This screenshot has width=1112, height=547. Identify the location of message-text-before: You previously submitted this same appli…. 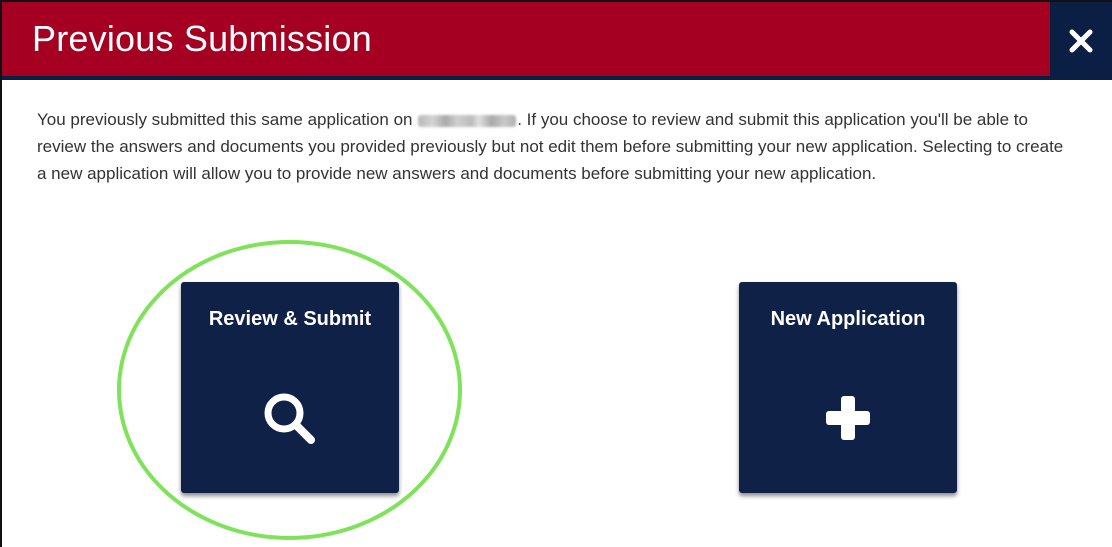
(225, 119).